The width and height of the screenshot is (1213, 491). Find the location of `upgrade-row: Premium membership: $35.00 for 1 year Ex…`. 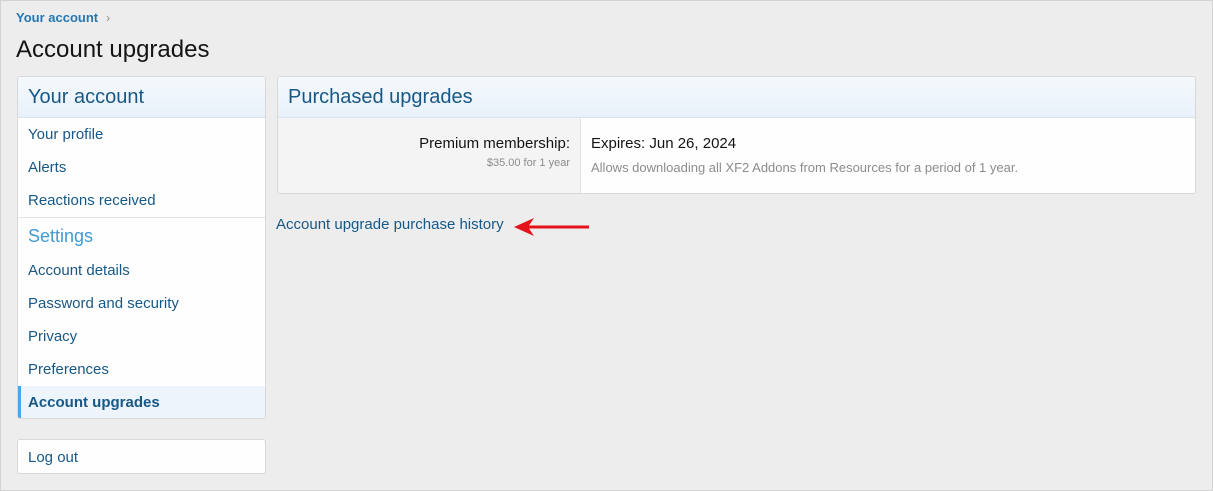

upgrade-row: Premium membership: $35.00 for 1 year Ex… is located at coordinates (736, 155).